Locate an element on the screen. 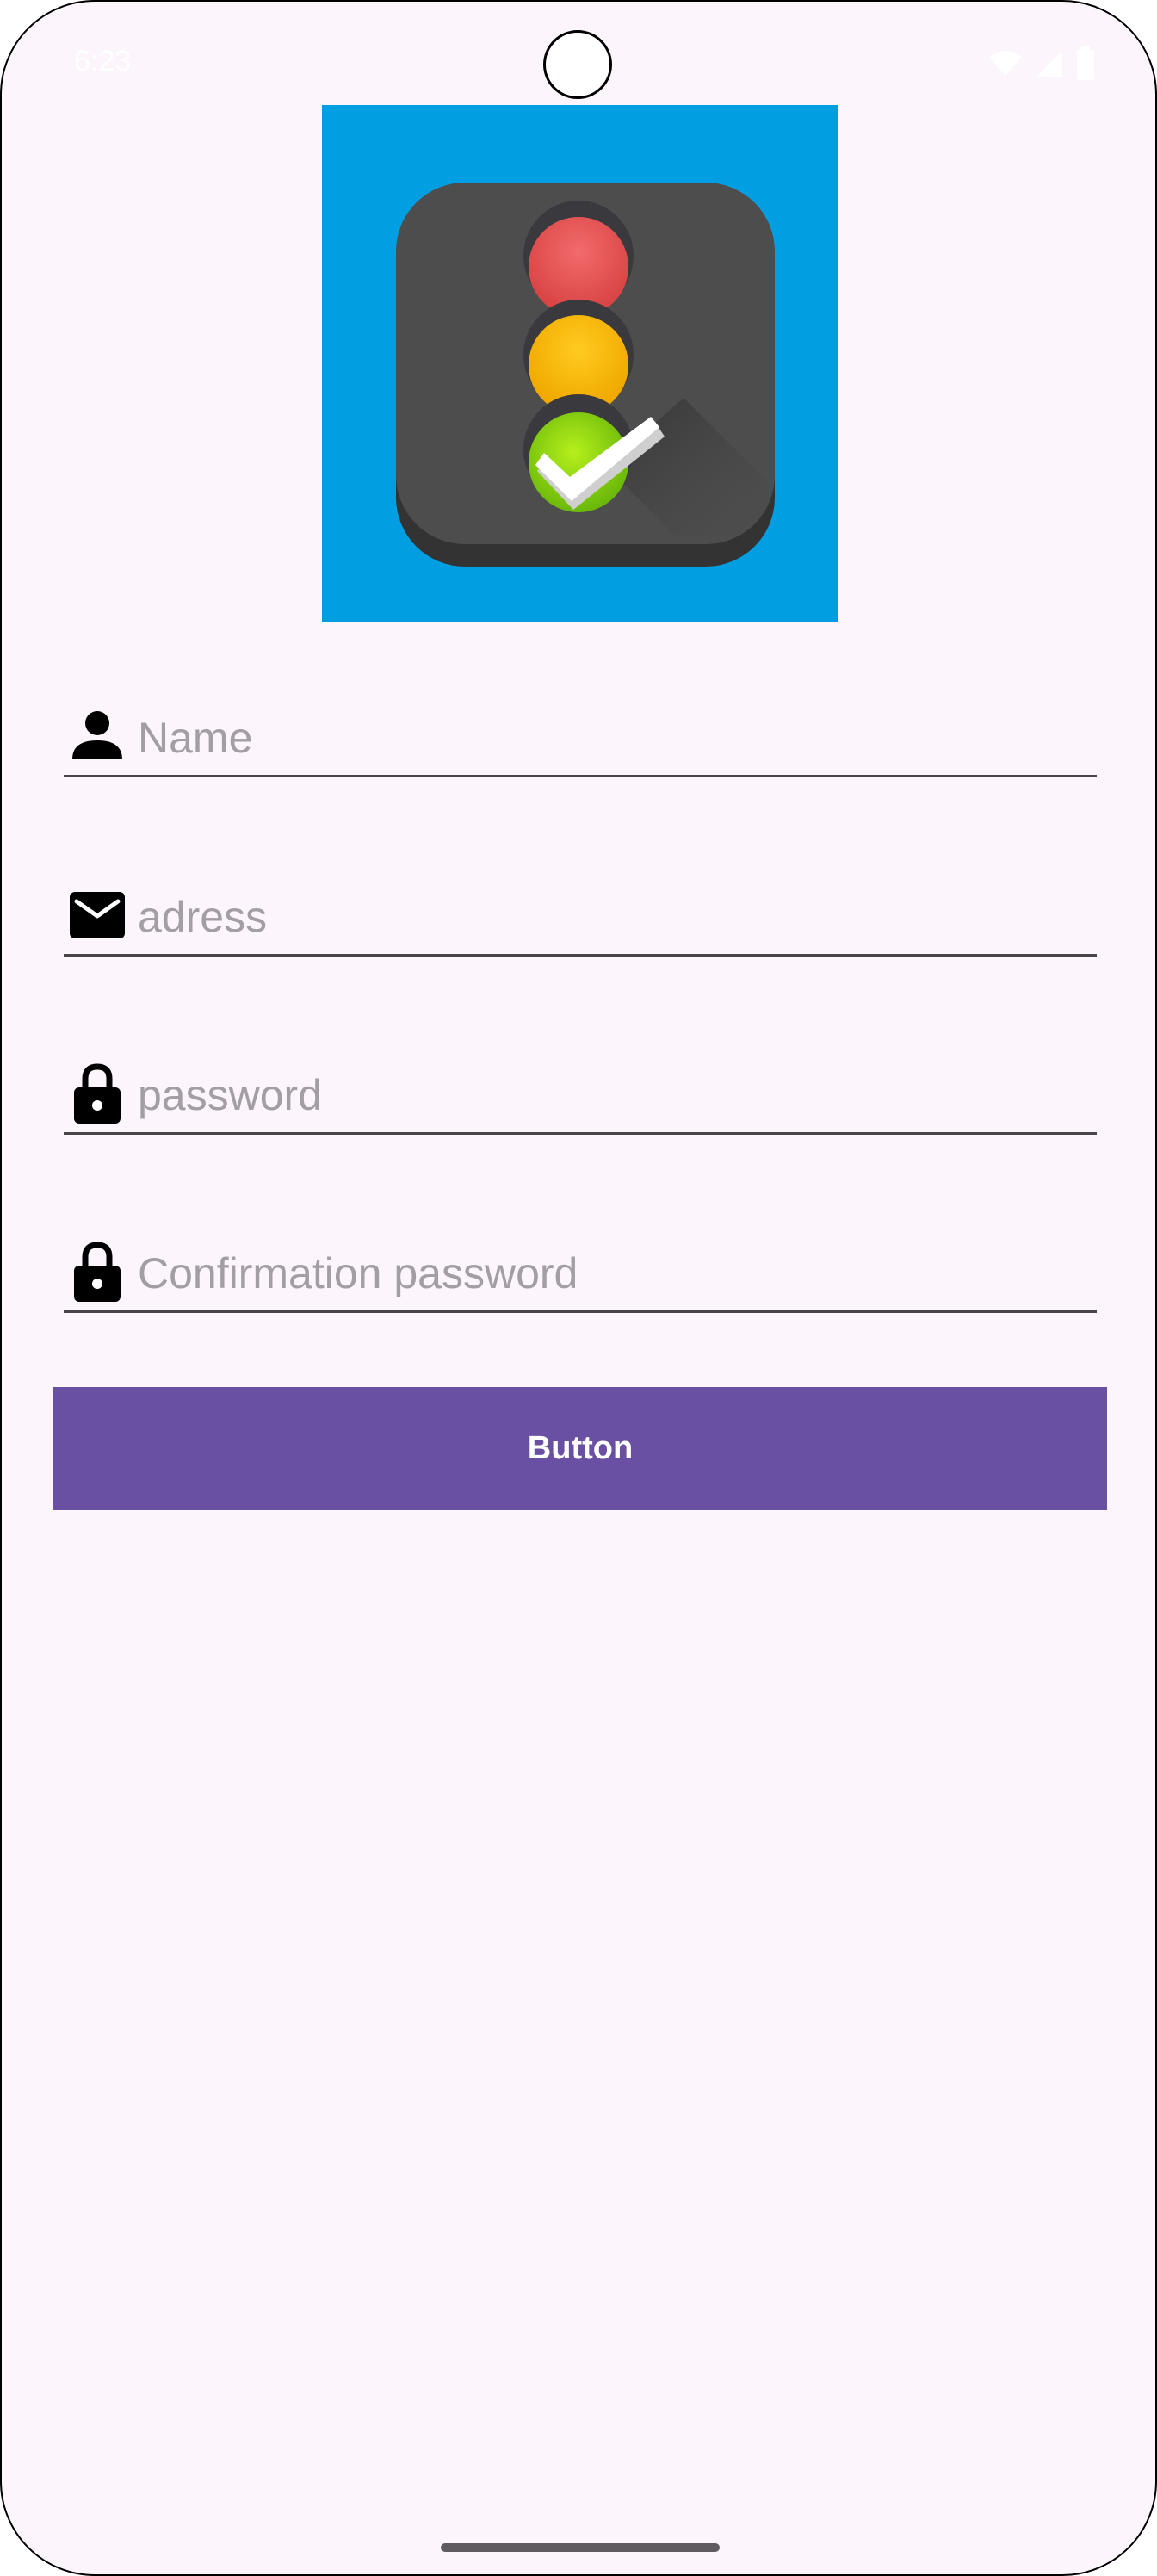 The height and width of the screenshot is (2576, 1157). app-logo is located at coordinates (580, 363).